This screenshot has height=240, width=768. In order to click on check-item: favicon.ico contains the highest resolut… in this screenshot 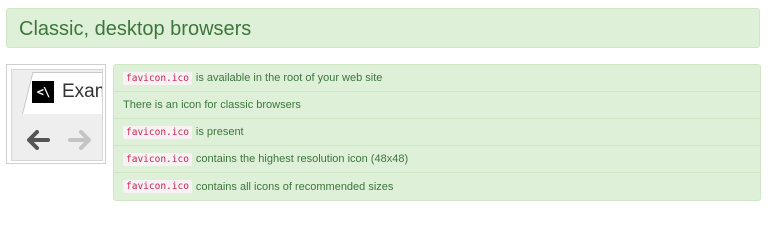, I will do `click(437, 159)`.